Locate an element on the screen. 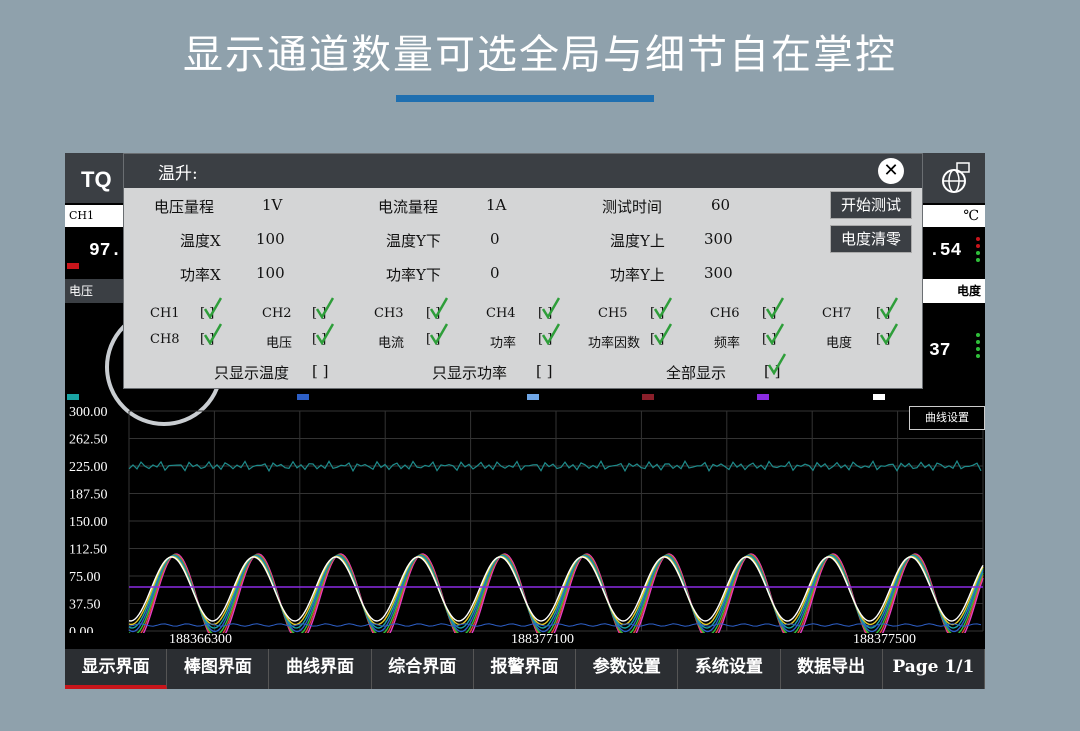  temp-x-label: 温度X is located at coordinates (200, 241).